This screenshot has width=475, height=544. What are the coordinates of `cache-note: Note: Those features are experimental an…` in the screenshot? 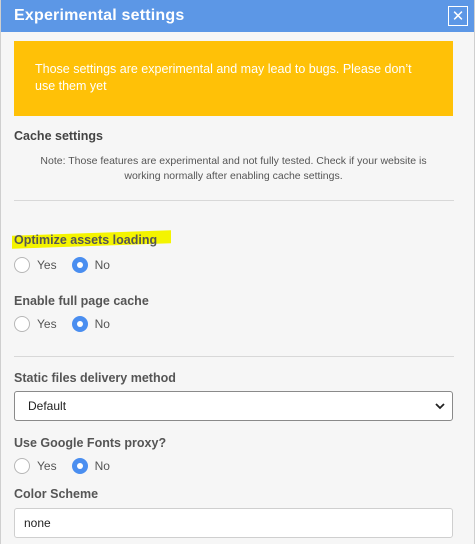 It's located at (233, 168).